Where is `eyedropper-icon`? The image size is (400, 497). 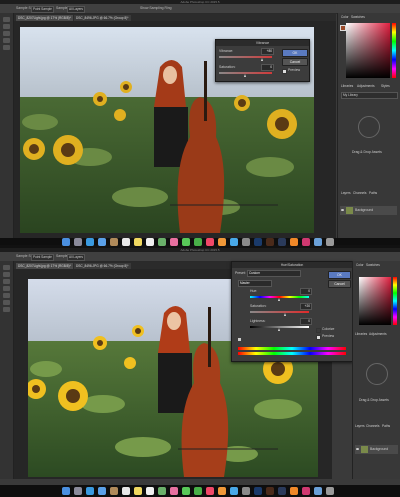
eyedropper-icon is located at coordinates (239, 339).